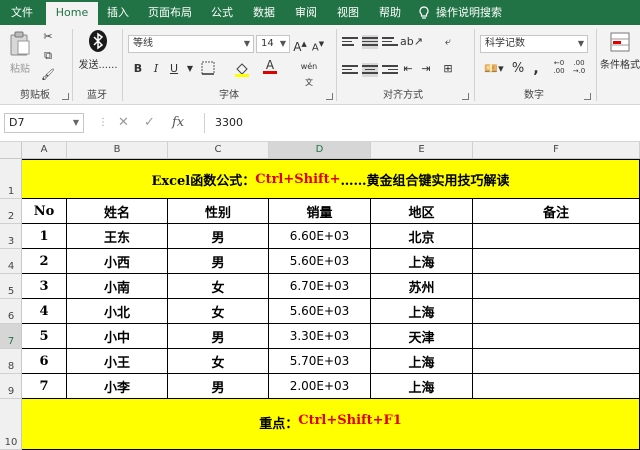  Describe the element at coordinates (44, 236) in the screenshot. I see `cell-no: 1` at that location.